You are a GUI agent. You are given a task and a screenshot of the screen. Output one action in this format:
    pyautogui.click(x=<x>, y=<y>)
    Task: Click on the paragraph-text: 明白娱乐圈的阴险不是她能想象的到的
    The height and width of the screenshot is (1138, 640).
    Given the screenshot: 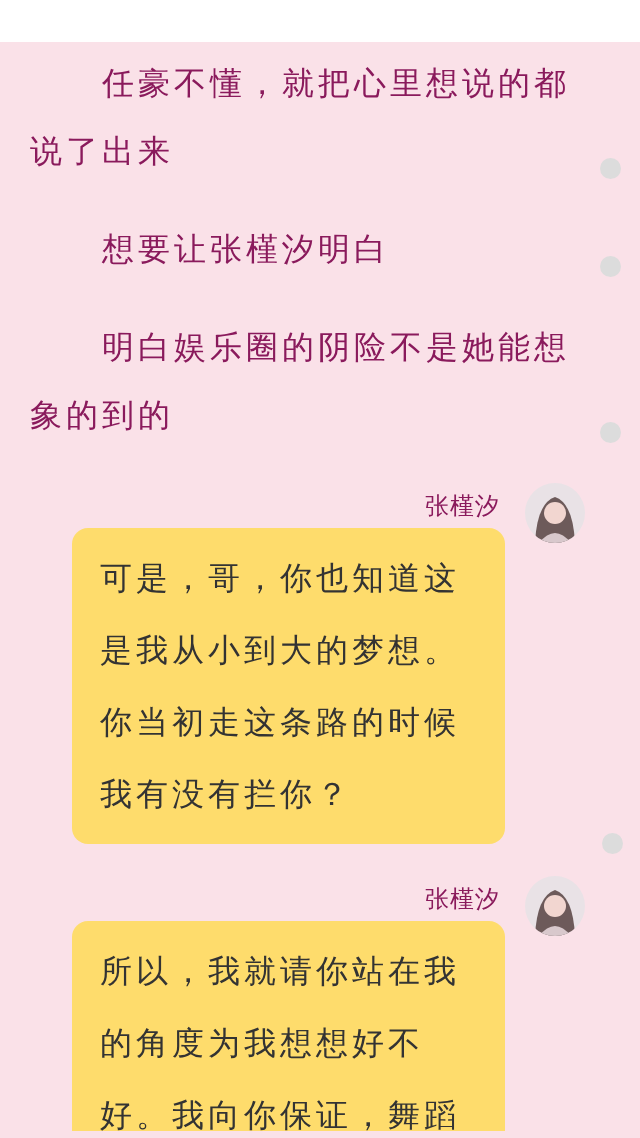 What is the action you would take?
    pyautogui.click(x=300, y=381)
    